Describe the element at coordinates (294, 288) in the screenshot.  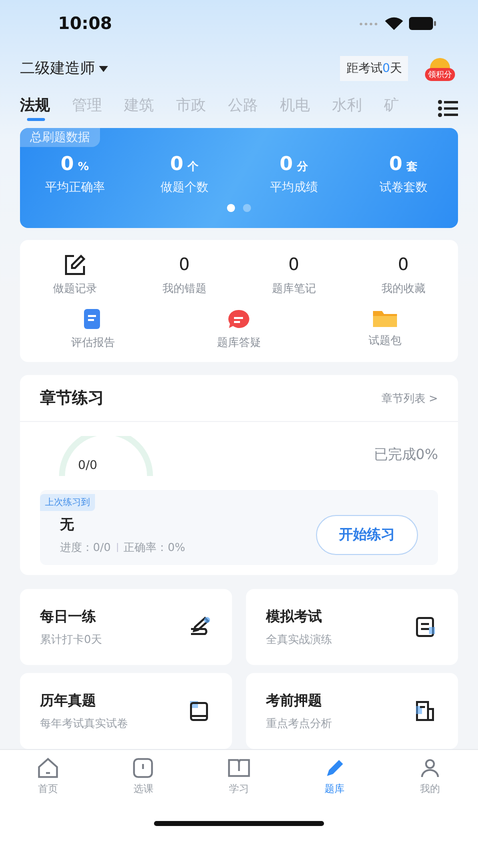
I see `shortcut-label: 题库笔记` at that location.